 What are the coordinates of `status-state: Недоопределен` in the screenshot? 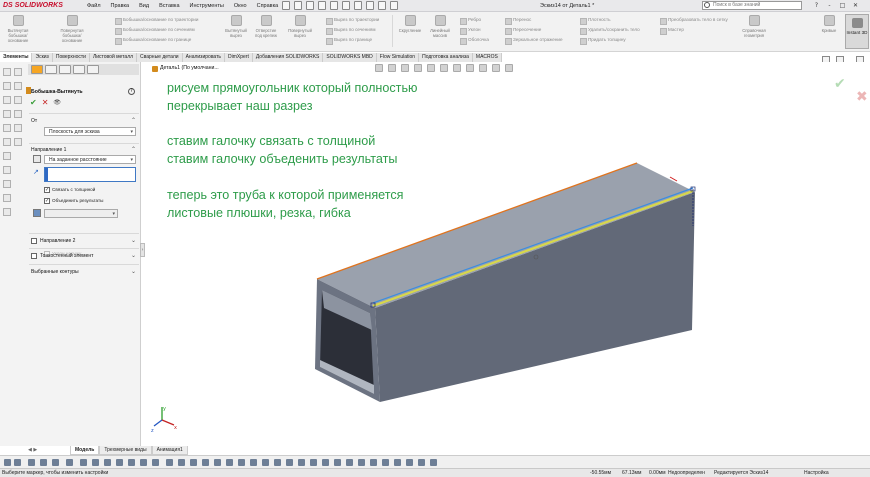 It's located at (686, 473).